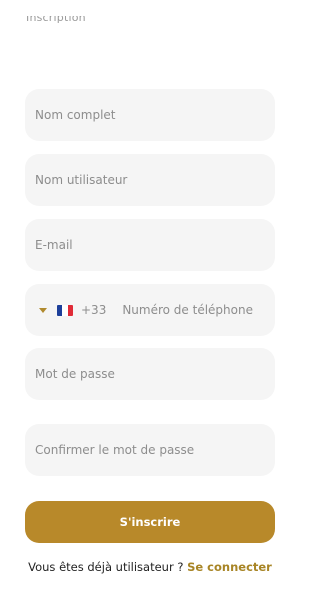 Image resolution: width=320 pixels, height=602 pixels. I want to click on username-input, so click(150, 180).